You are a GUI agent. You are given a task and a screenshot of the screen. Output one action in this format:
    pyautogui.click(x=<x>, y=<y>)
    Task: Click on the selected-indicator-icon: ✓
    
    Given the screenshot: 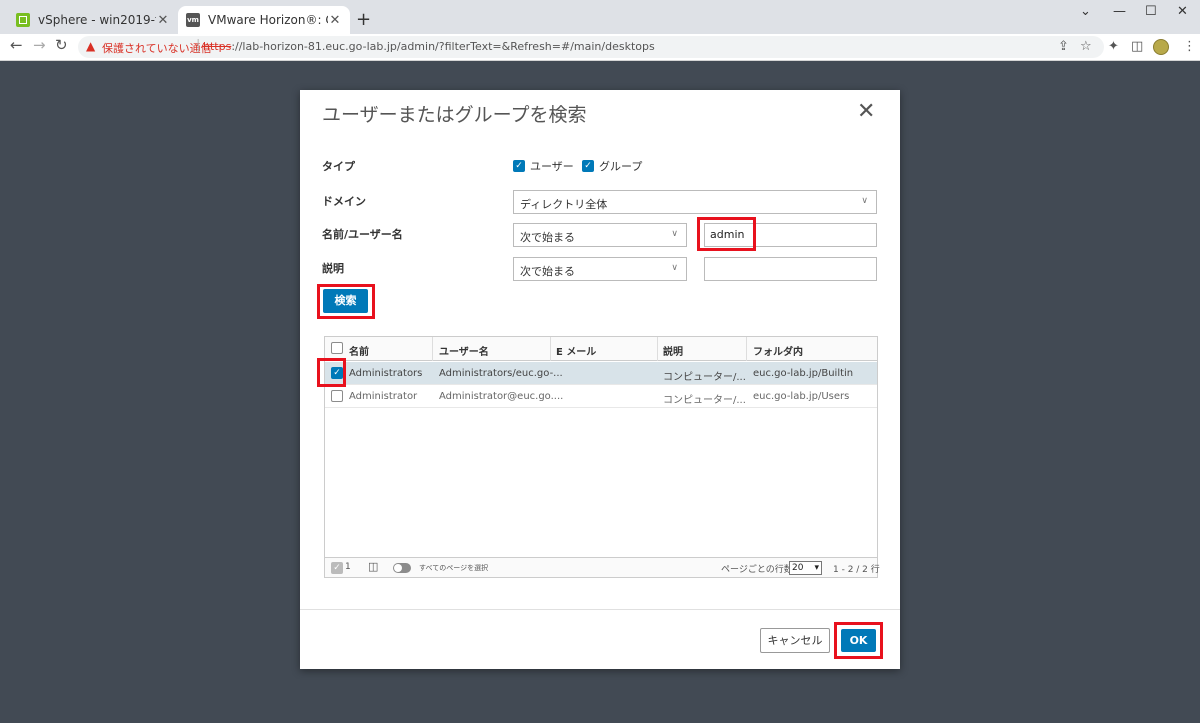 What is the action you would take?
    pyautogui.click(x=337, y=568)
    